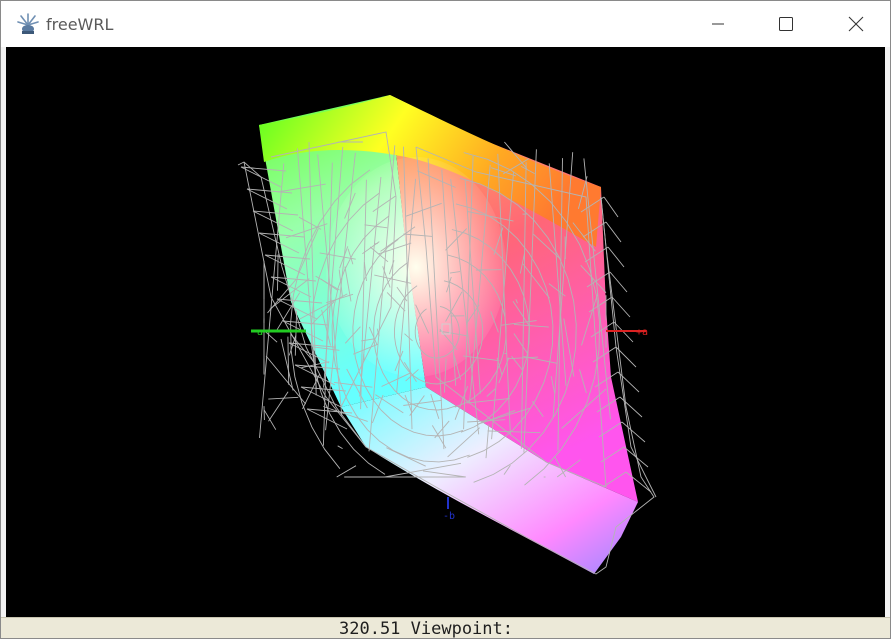  What do you see at coordinates (28, 24) in the screenshot?
I see `freewrl-logo-icon` at bounding box center [28, 24].